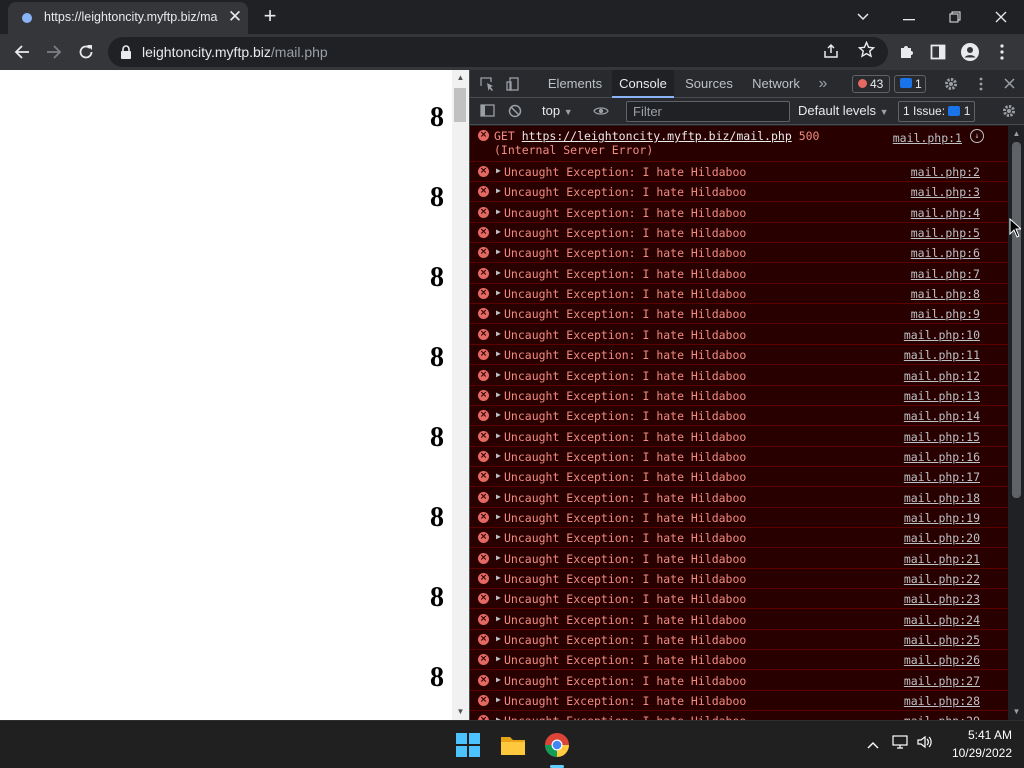 This screenshot has width=1024, height=768. I want to click on source-link: mail.php:2, so click(945, 172).